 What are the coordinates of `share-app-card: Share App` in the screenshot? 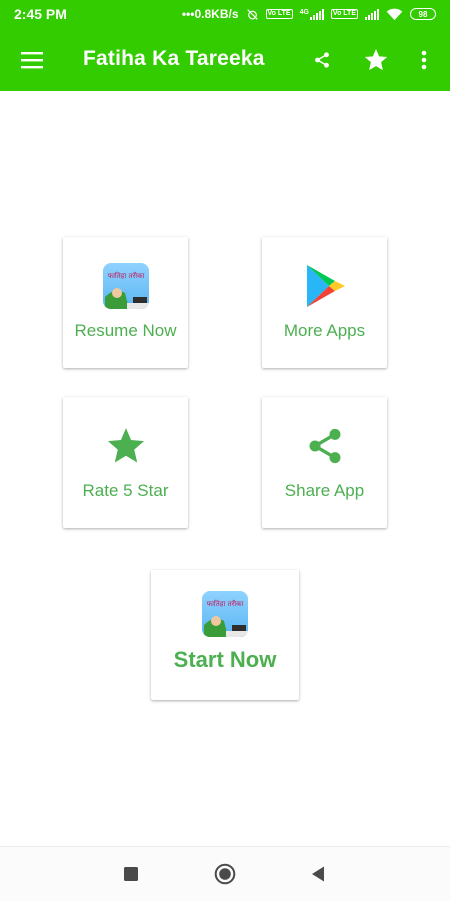 It's located at (324, 462).